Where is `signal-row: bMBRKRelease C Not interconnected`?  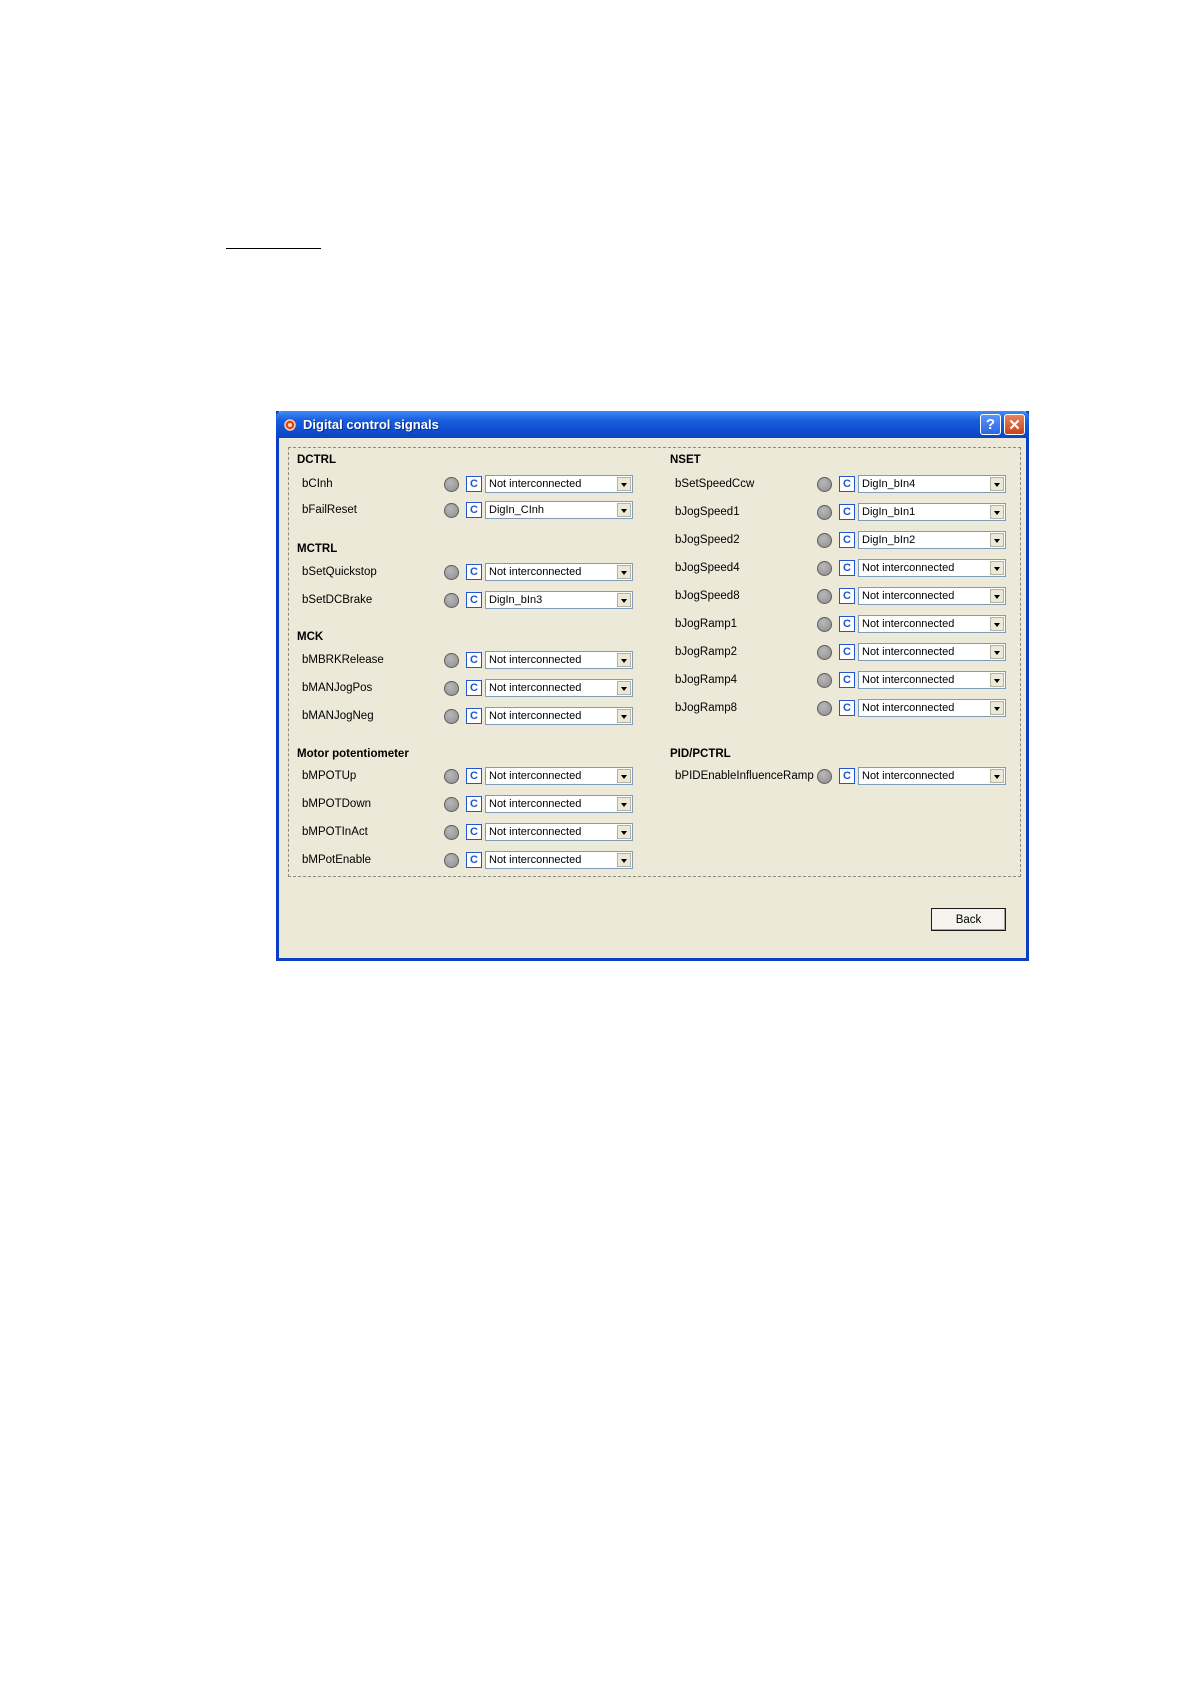 signal-row: bMBRKRelease C Not interconnected is located at coordinates (464, 661).